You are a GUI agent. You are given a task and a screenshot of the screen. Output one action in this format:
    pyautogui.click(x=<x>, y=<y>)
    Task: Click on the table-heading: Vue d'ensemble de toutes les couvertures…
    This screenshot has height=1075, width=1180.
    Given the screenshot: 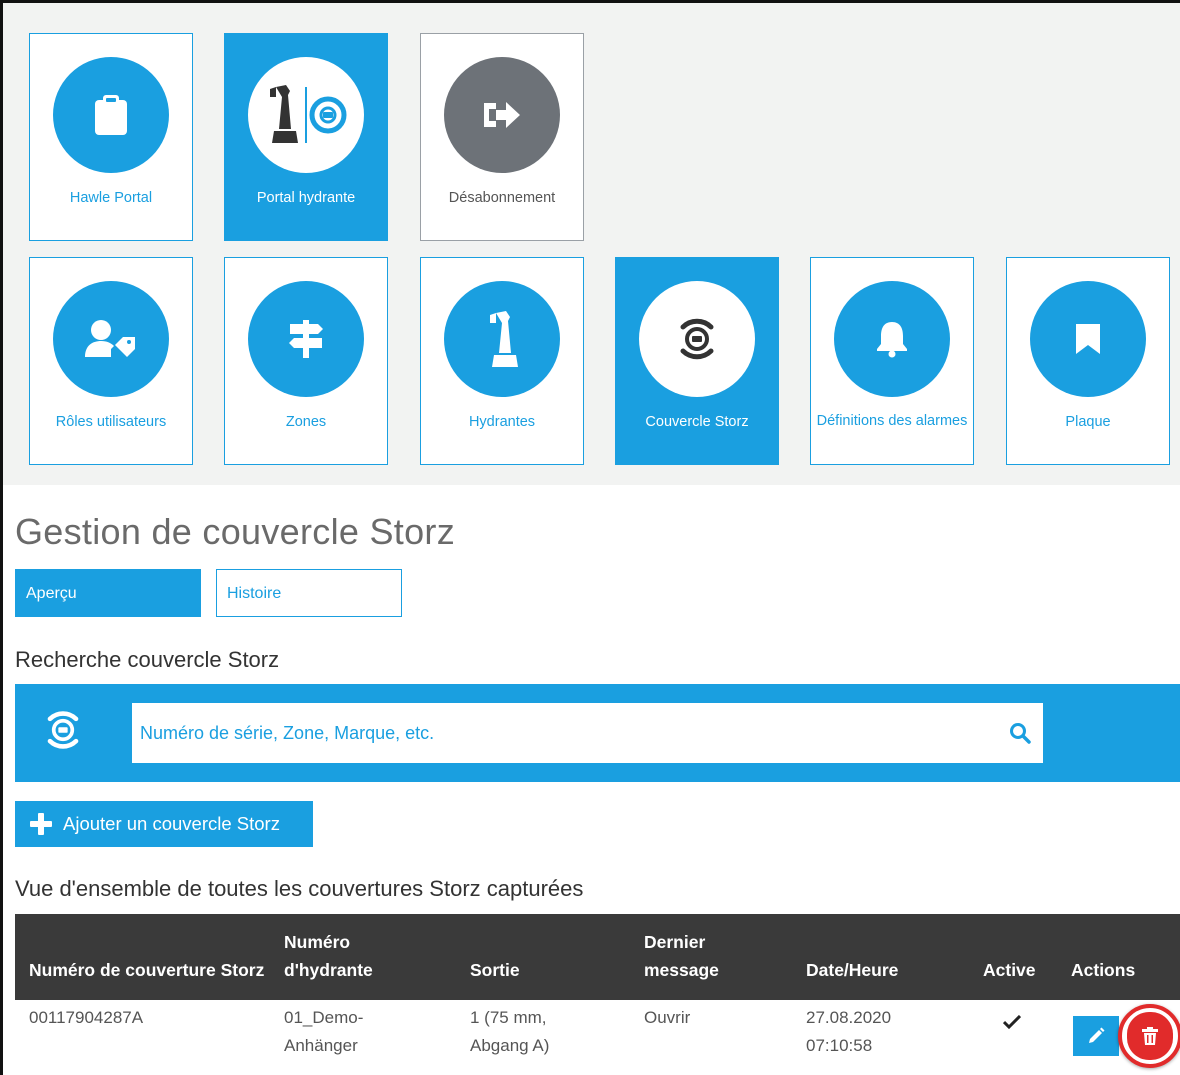 What is the action you would take?
    pyautogui.click(x=299, y=888)
    